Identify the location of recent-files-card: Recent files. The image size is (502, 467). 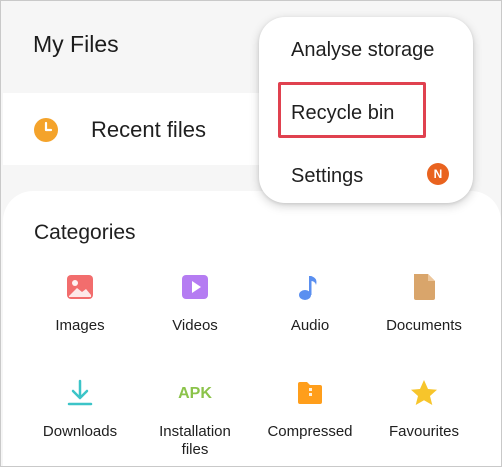
(151, 129).